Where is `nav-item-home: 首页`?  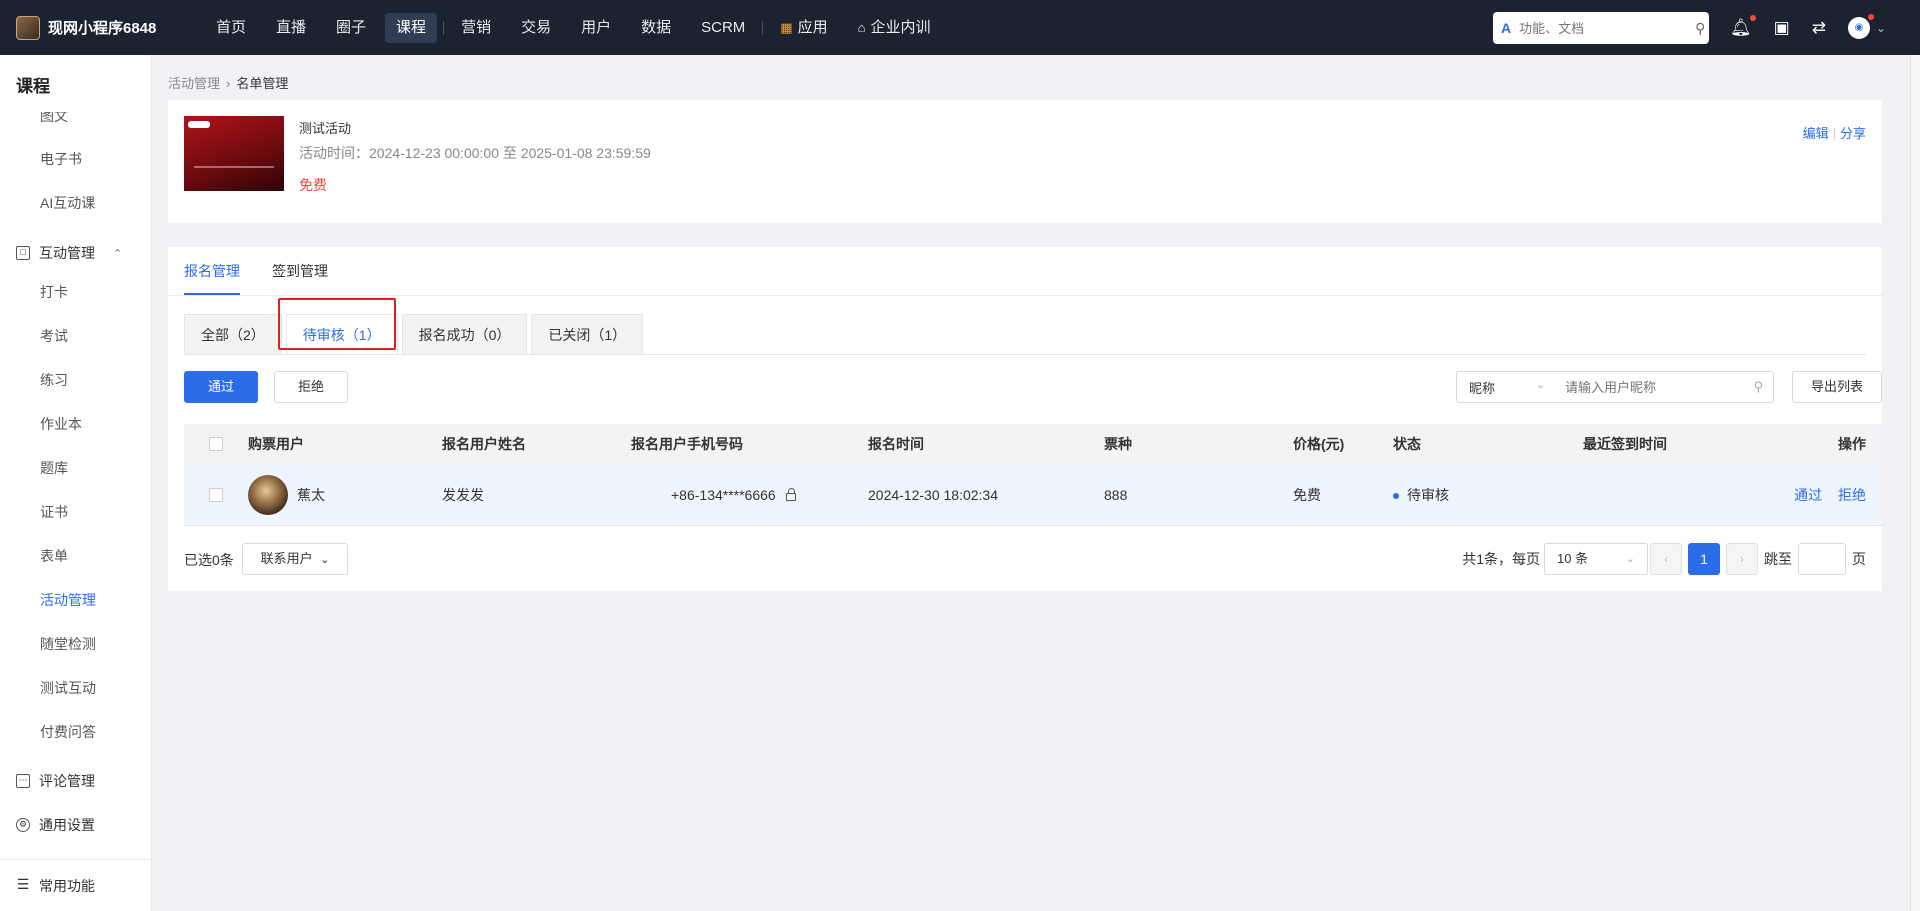
nav-item-home: 首页 is located at coordinates (231, 28).